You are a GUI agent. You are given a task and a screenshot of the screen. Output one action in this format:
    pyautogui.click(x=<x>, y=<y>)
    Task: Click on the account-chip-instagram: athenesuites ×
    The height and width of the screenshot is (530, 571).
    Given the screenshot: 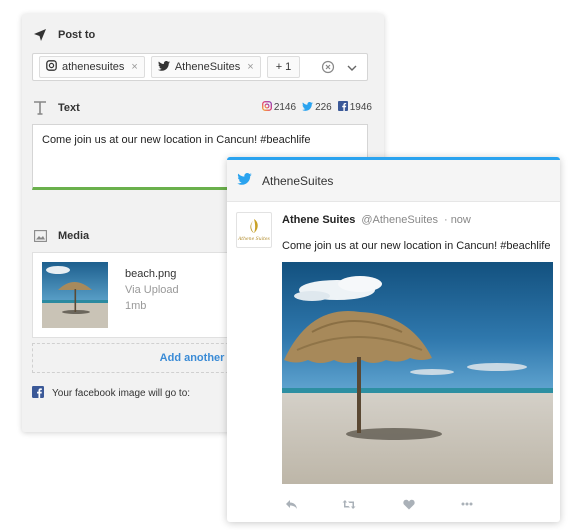 What is the action you would take?
    pyautogui.click(x=92, y=67)
    